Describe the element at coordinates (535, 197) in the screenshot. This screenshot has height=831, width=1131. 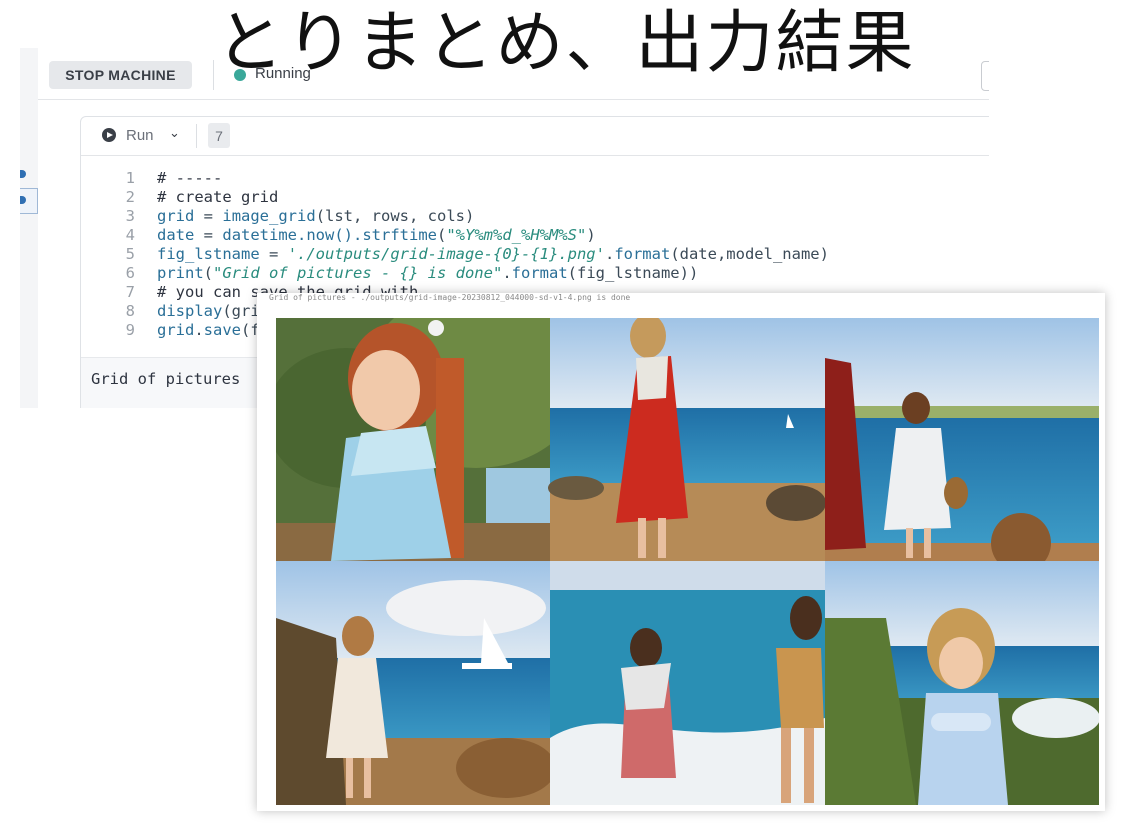
I see `code-line: 2 # create grid` at that location.